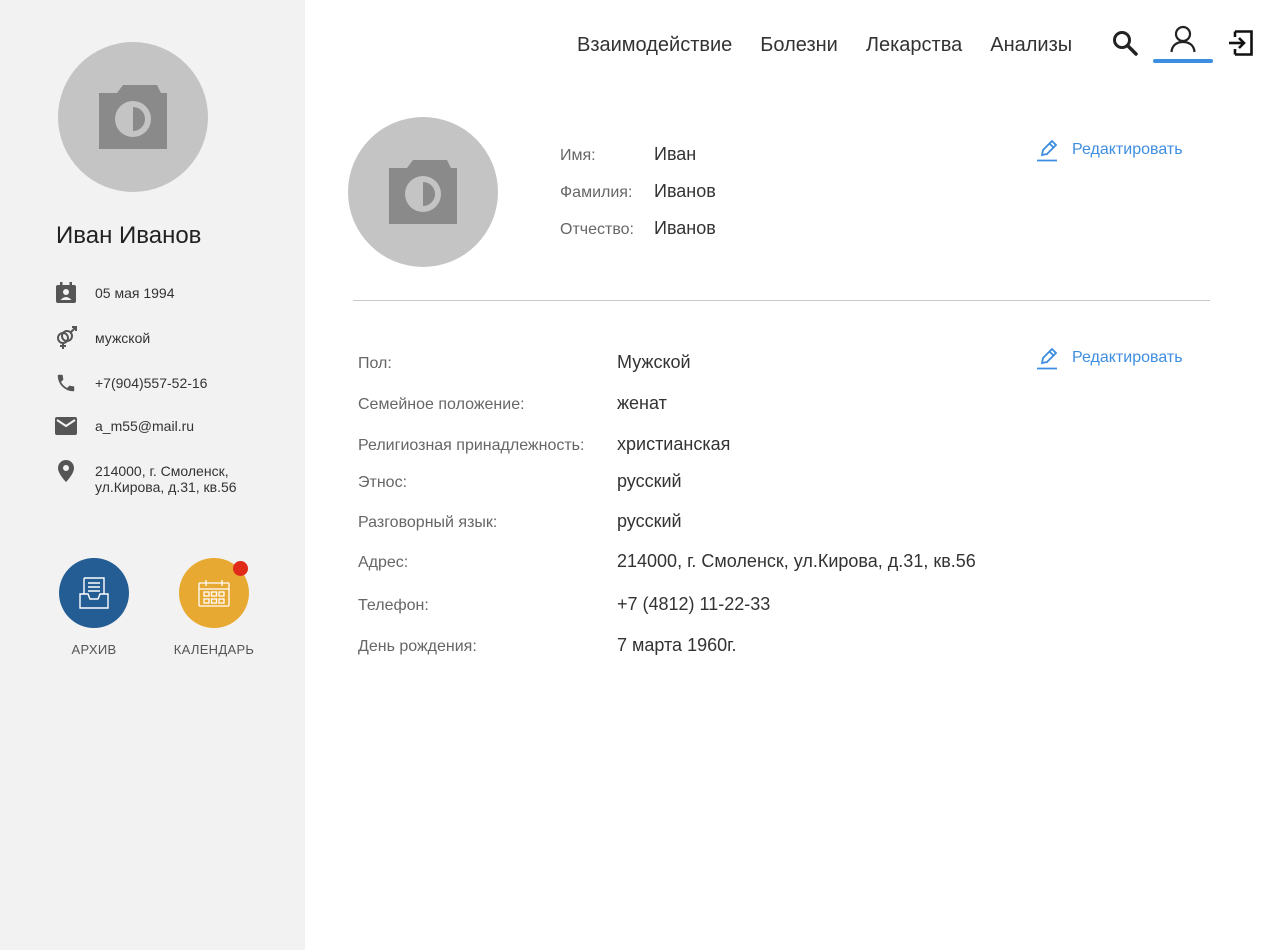 The image size is (1280, 950). What do you see at coordinates (1183, 39) in the screenshot?
I see `user-icon` at bounding box center [1183, 39].